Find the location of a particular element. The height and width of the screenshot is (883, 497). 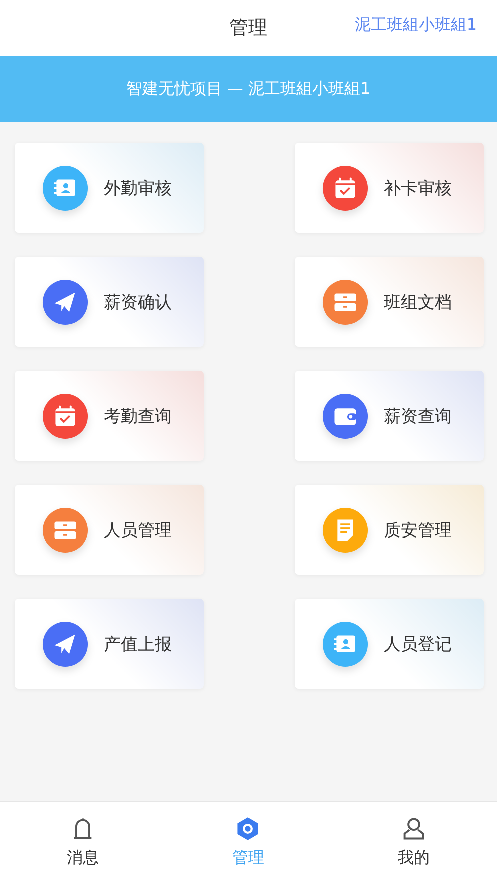

menu-tile: 考勤查询 is located at coordinates (109, 416).